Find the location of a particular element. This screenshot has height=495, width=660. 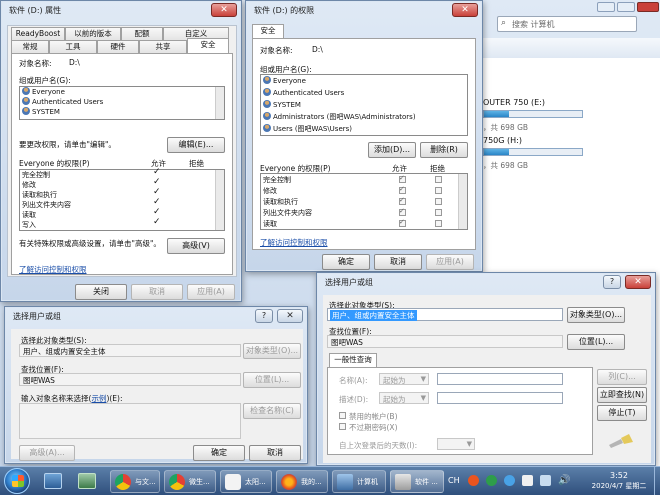

sel2-find-now-button: 立即查找(N) is located at coordinates (622, 395).